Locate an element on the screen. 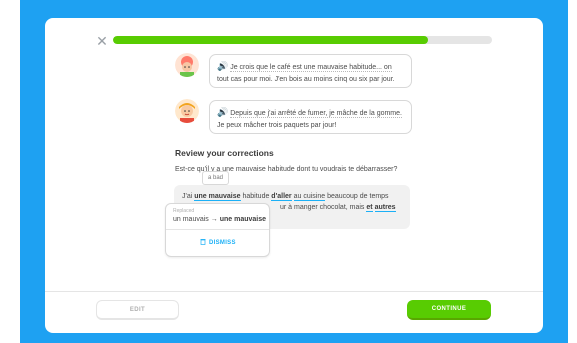 The image size is (577, 343). answer-text: beaucoup de temps is located at coordinates (357, 196).